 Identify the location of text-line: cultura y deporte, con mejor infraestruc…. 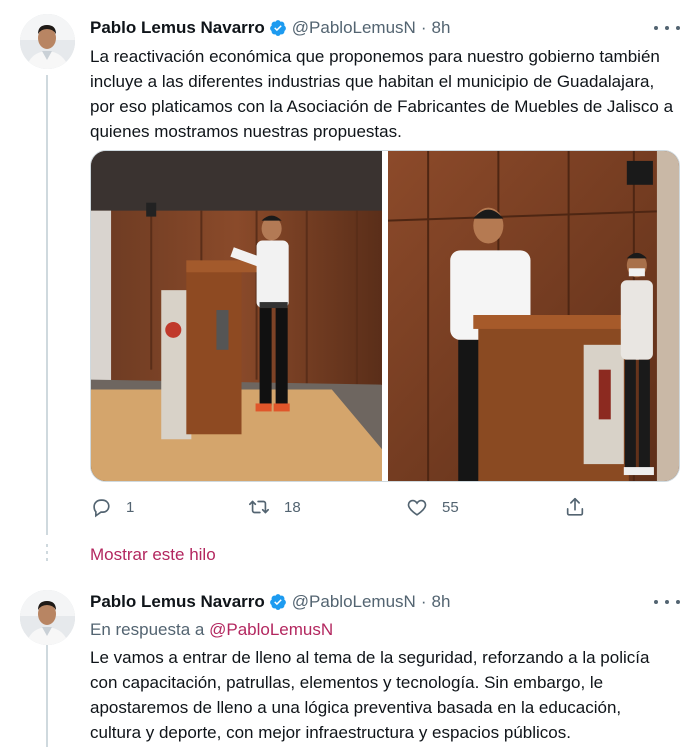
(330, 732).